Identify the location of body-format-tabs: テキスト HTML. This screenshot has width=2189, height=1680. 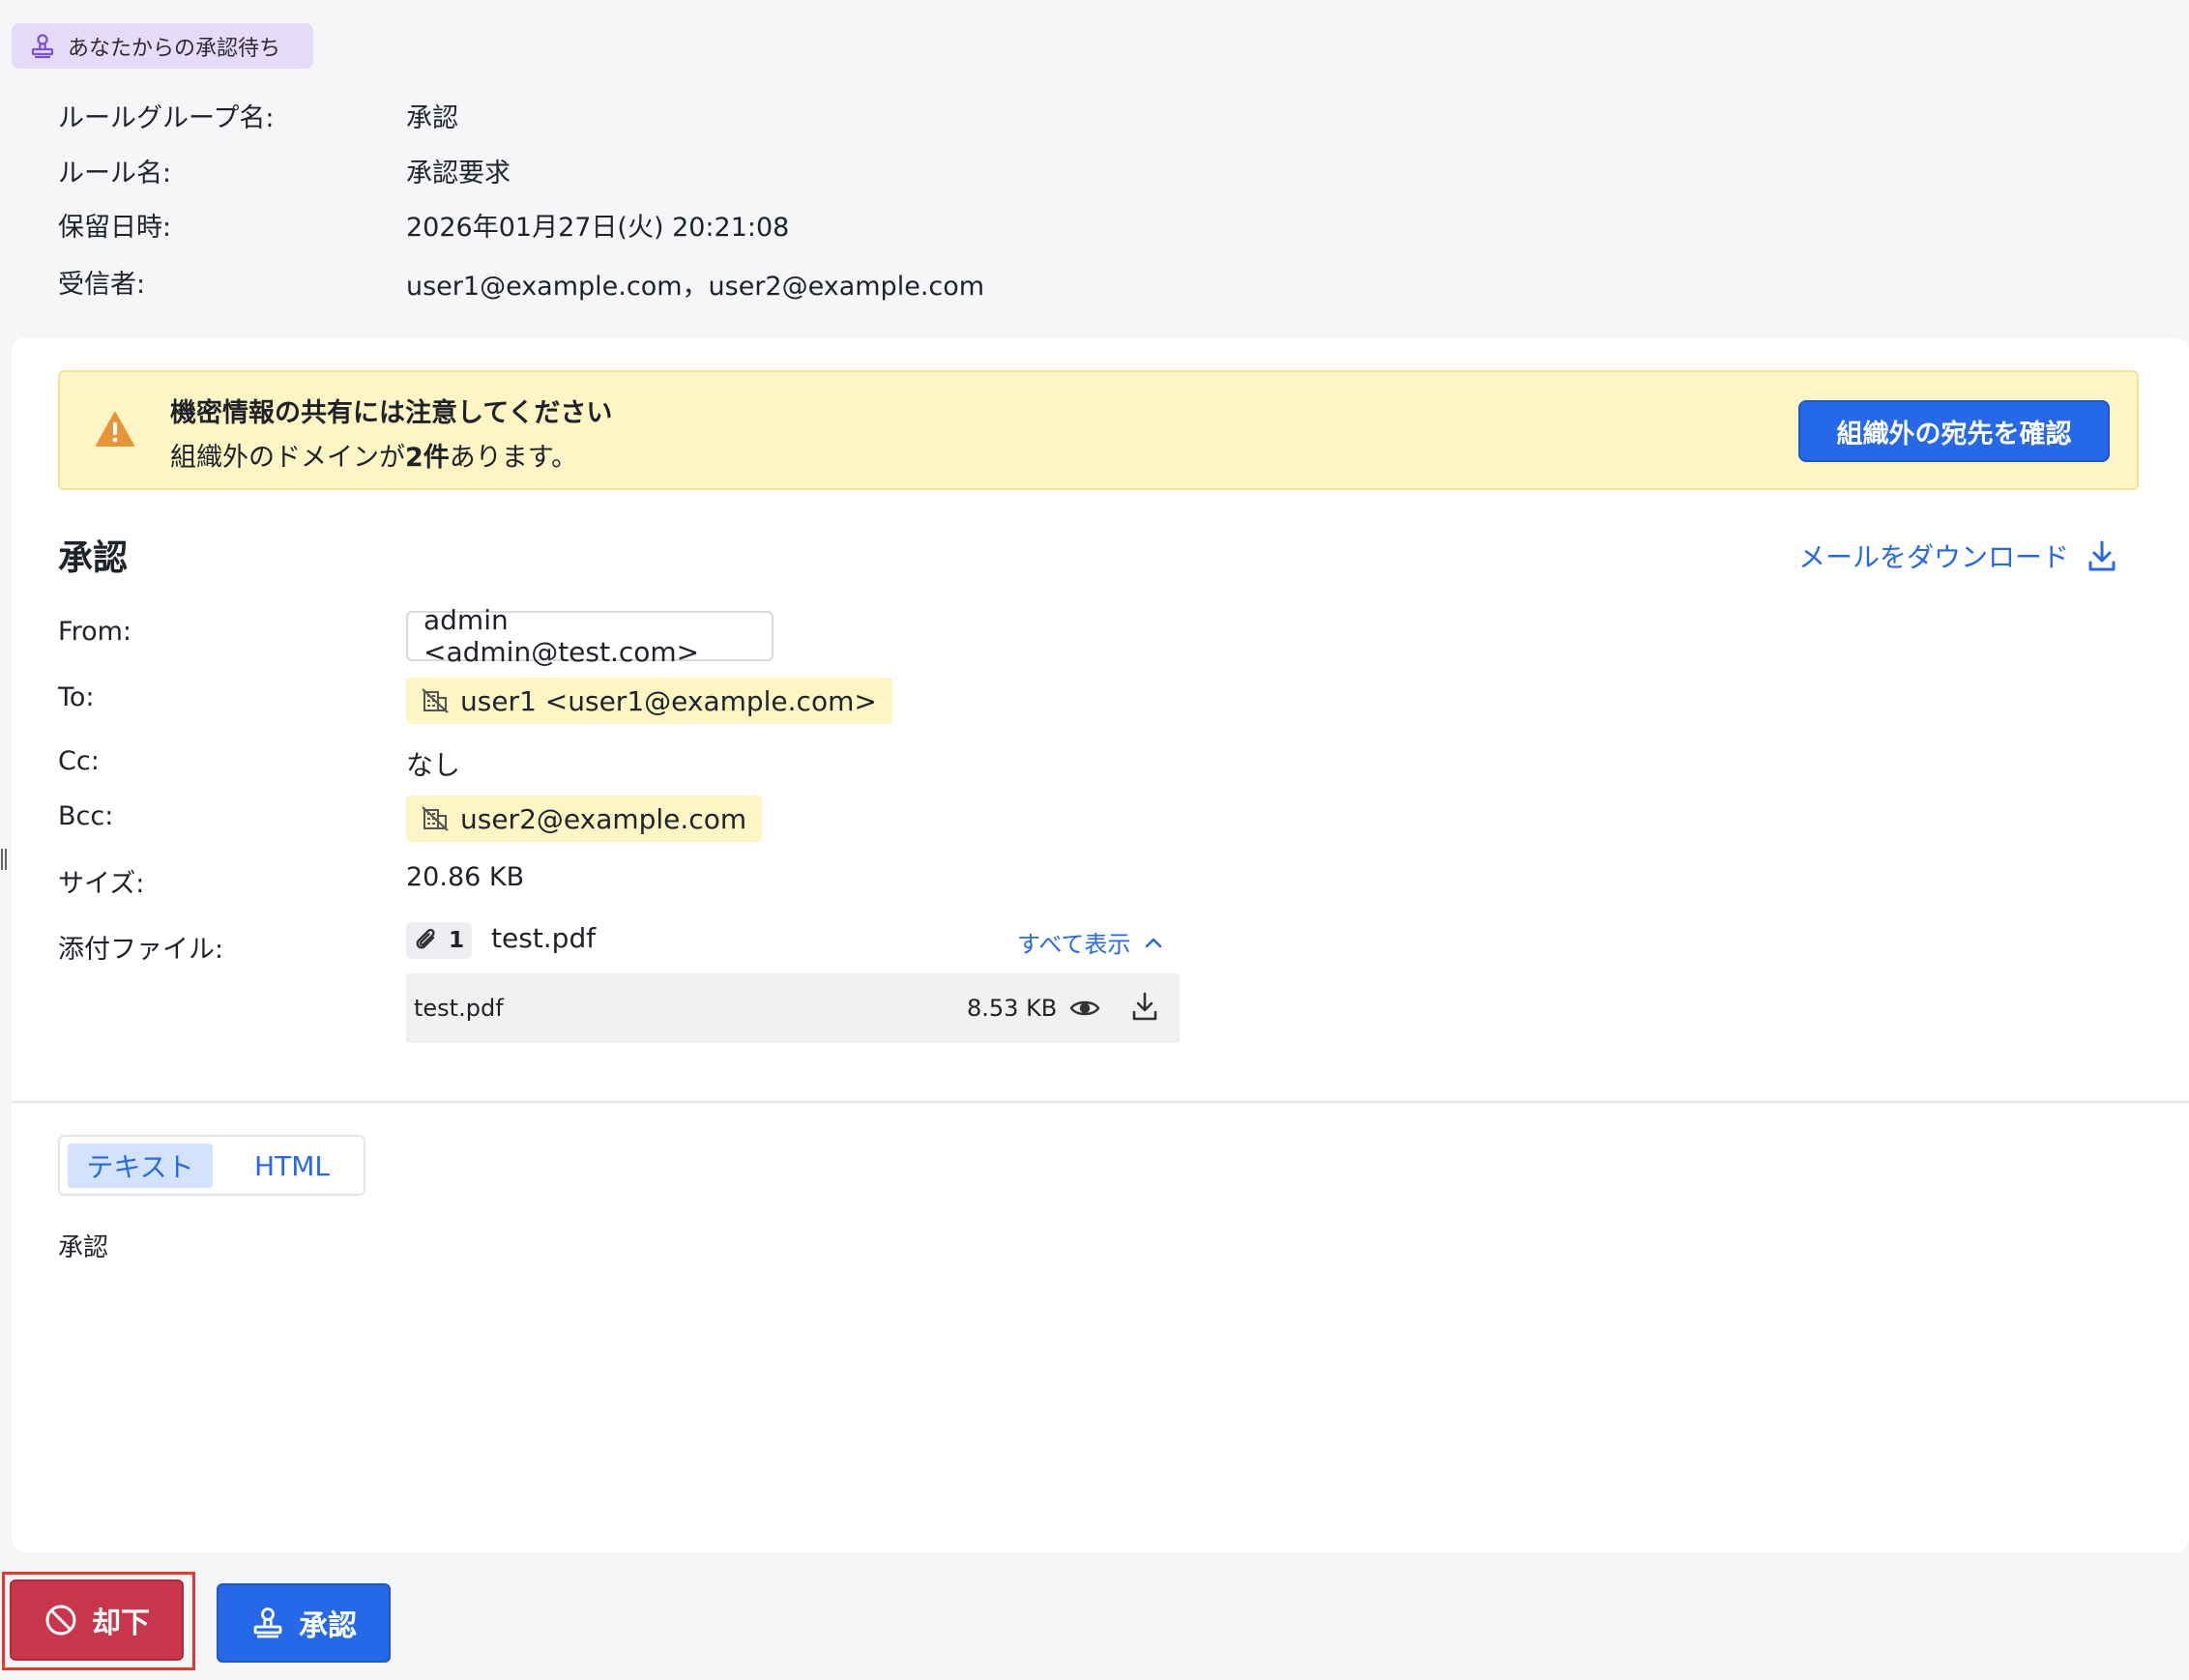
(211, 1166).